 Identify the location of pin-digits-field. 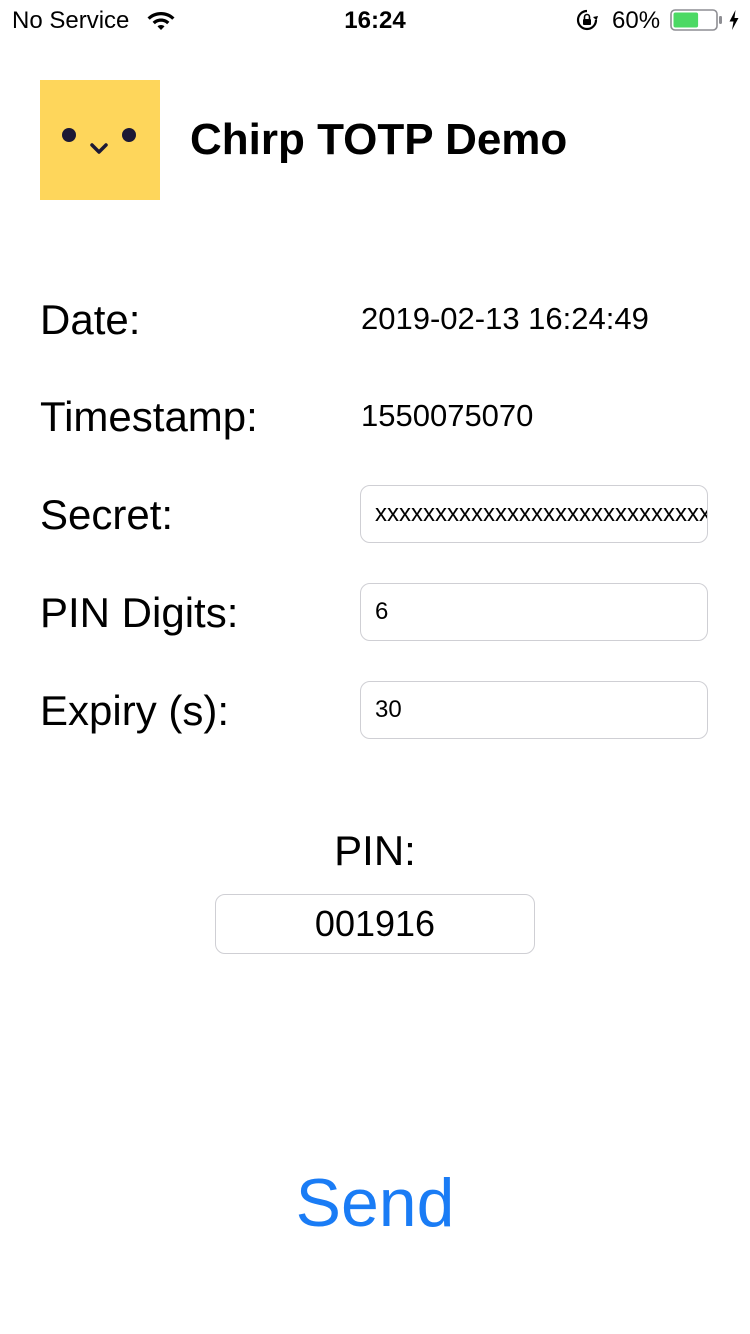
(534, 612).